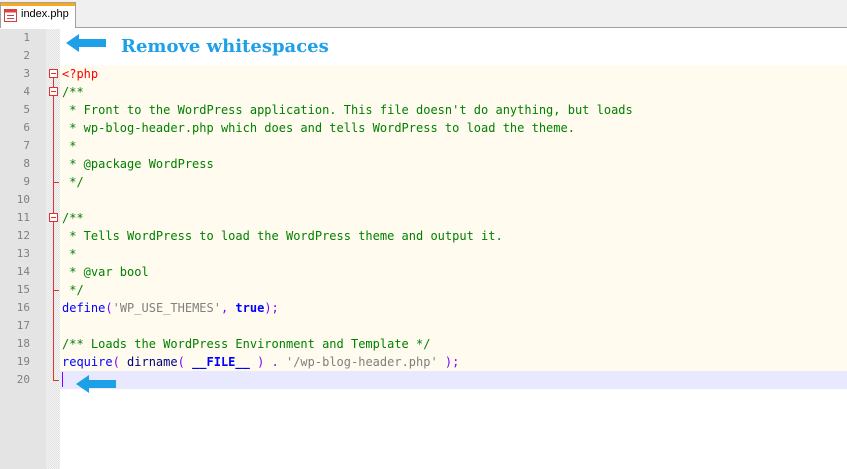 The image size is (847, 469). Describe the element at coordinates (10, 15) in the screenshot. I see `php-file-icon` at that location.